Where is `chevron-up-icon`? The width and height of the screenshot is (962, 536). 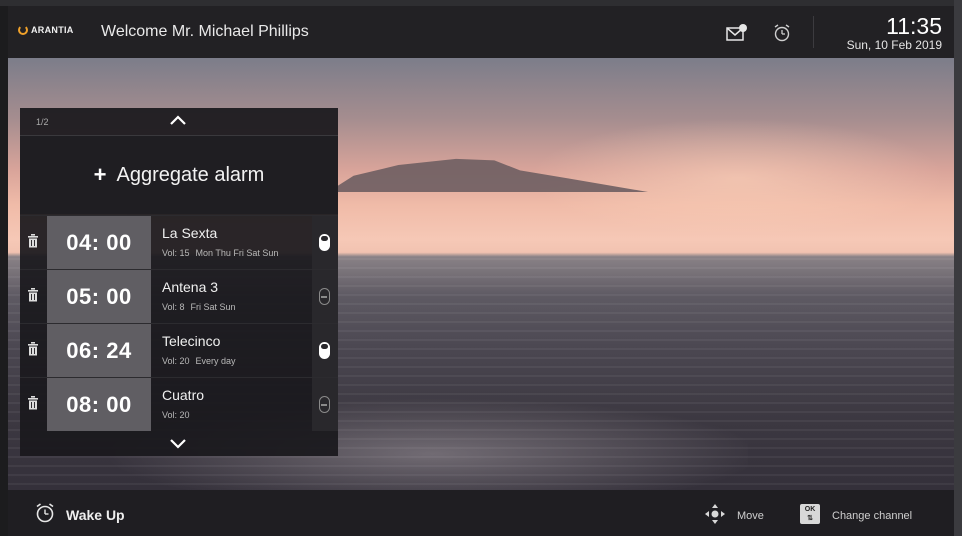 chevron-up-icon is located at coordinates (178, 120).